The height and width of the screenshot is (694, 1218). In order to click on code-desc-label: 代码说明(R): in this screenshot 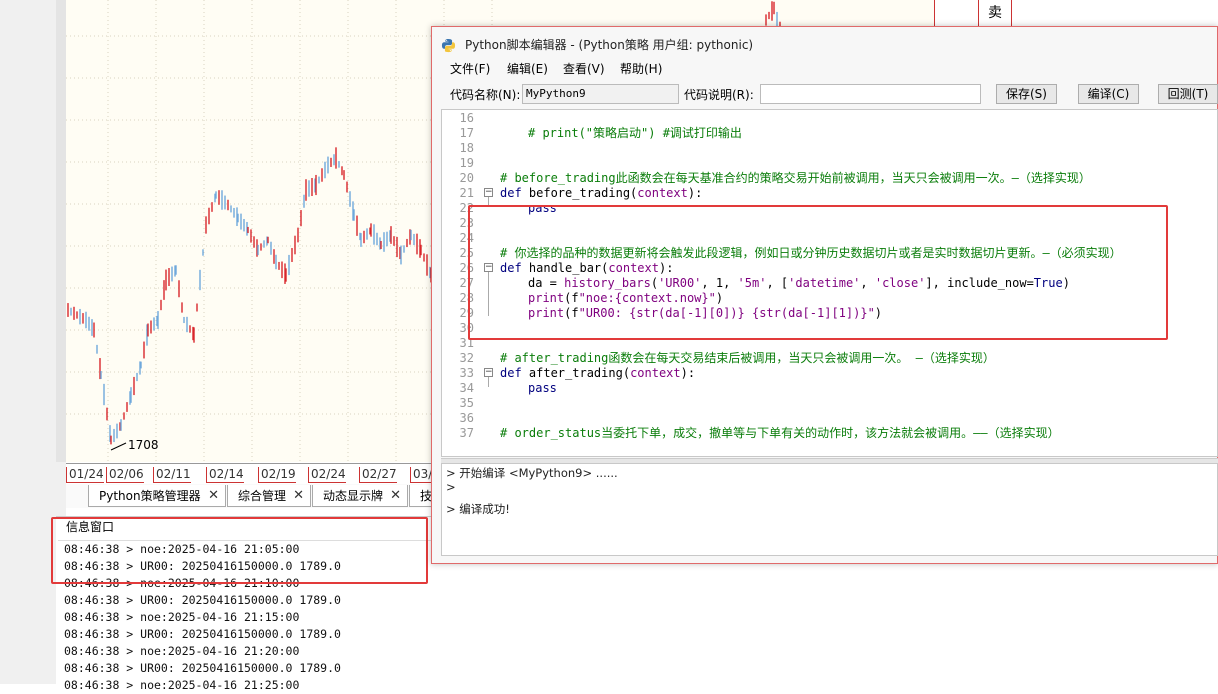, I will do `click(719, 95)`.